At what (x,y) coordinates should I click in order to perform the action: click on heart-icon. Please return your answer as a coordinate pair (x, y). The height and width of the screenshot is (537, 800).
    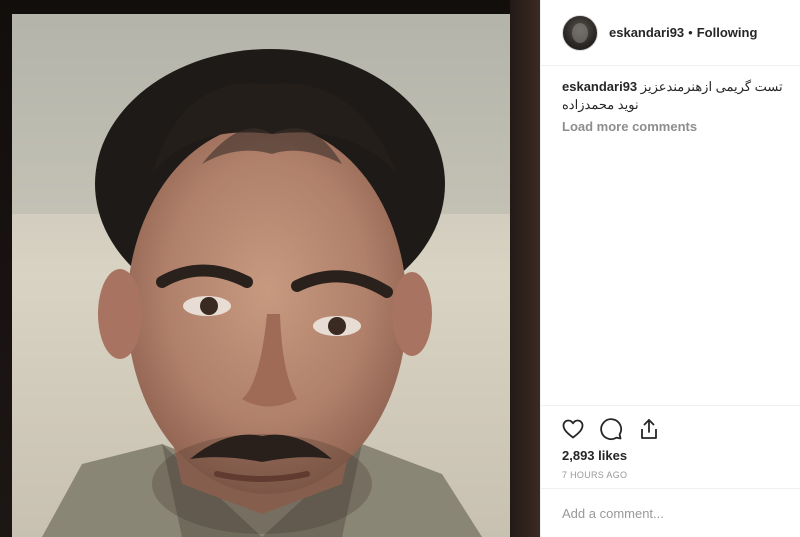
    Looking at the image, I should click on (573, 429).